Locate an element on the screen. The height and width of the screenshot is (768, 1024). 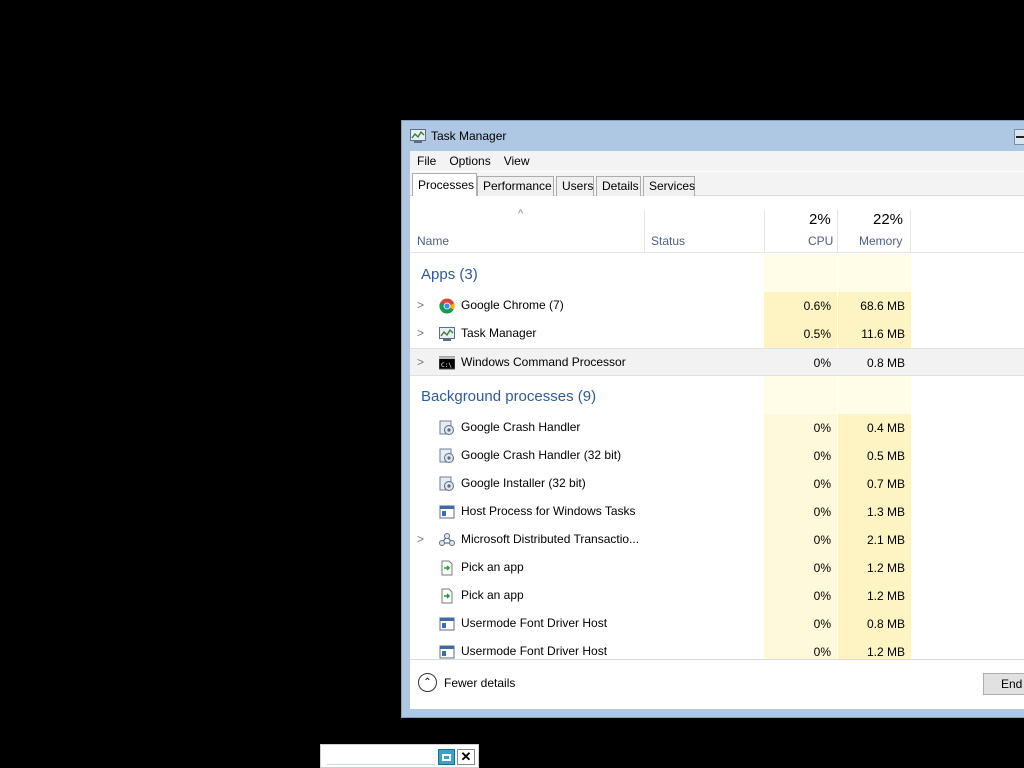
table-row: > Task Manager 0.5% 11.6 MB is located at coordinates (717, 334).